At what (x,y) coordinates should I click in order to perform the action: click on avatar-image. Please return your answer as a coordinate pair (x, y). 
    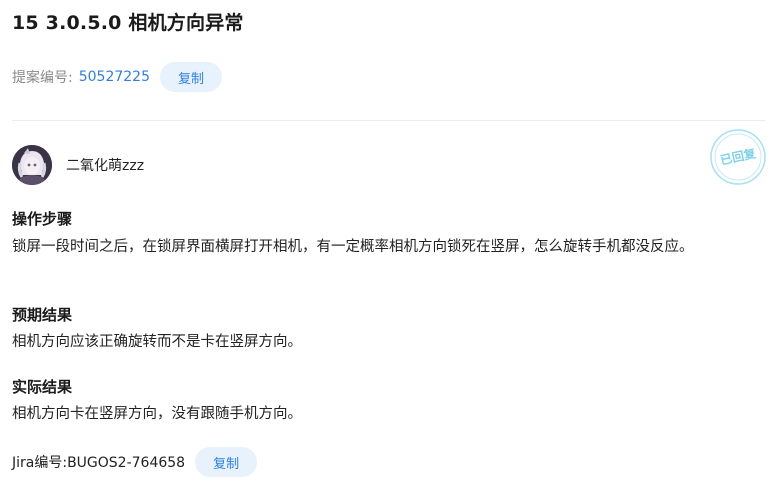
    Looking at the image, I should click on (32, 165).